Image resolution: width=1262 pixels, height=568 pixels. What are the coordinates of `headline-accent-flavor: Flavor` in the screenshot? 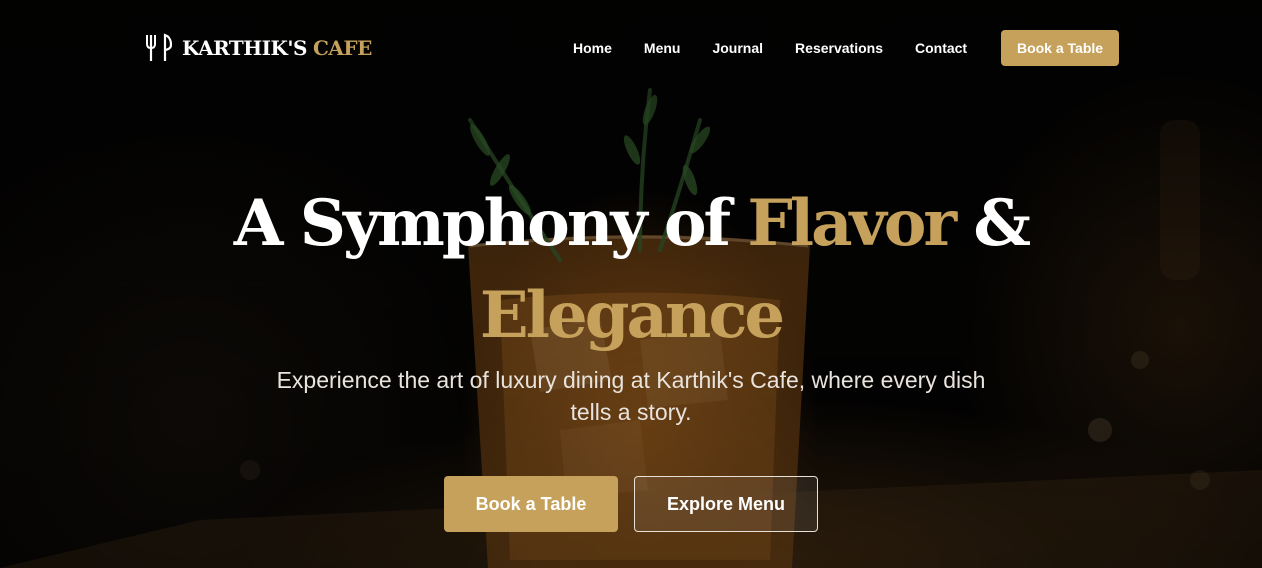 It's located at (852, 223).